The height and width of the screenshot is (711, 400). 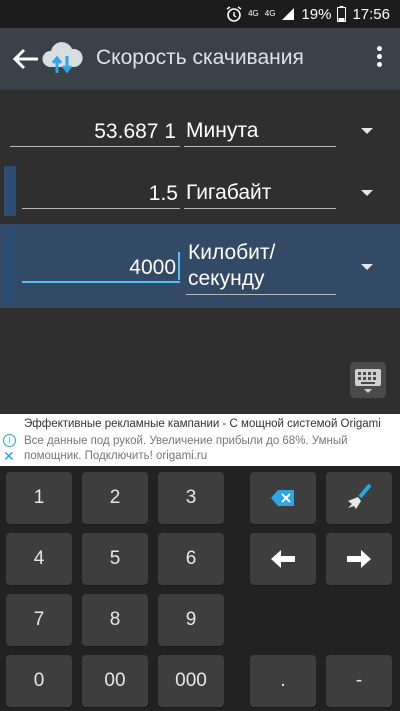 I want to click on clock: 17:56, so click(x=371, y=14).